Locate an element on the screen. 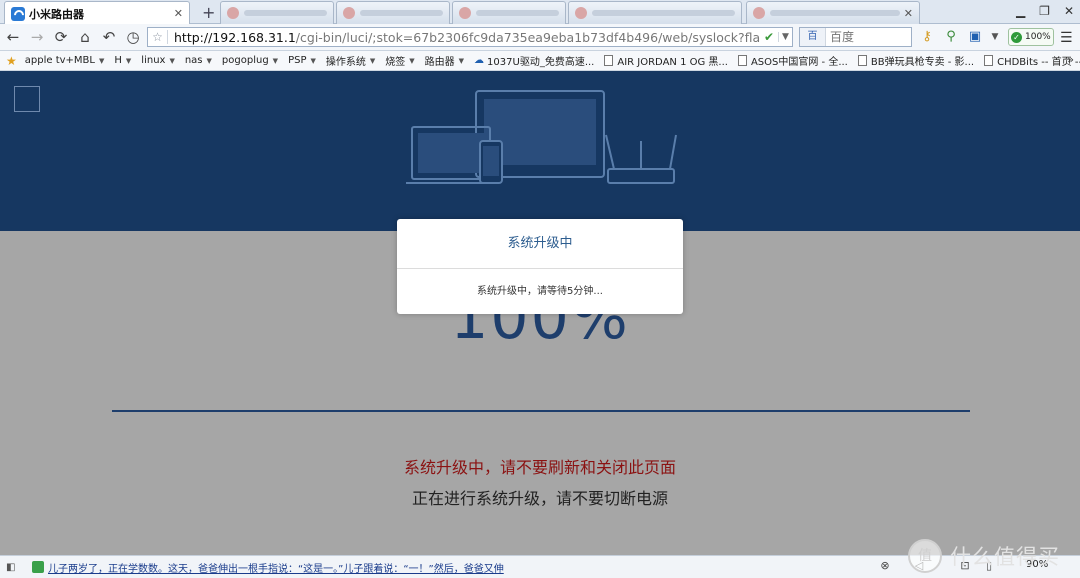 This screenshot has width=1080, height=578. zoom-badge-label: 100% is located at coordinates (1038, 37).